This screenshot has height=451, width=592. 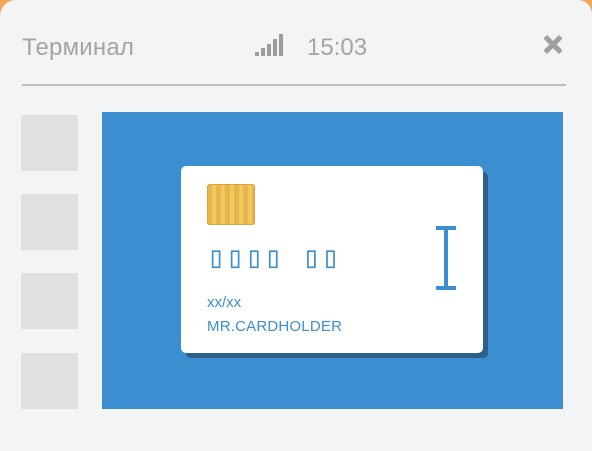 I want to click on signal-strength-icon, so click(x=270, y=45).